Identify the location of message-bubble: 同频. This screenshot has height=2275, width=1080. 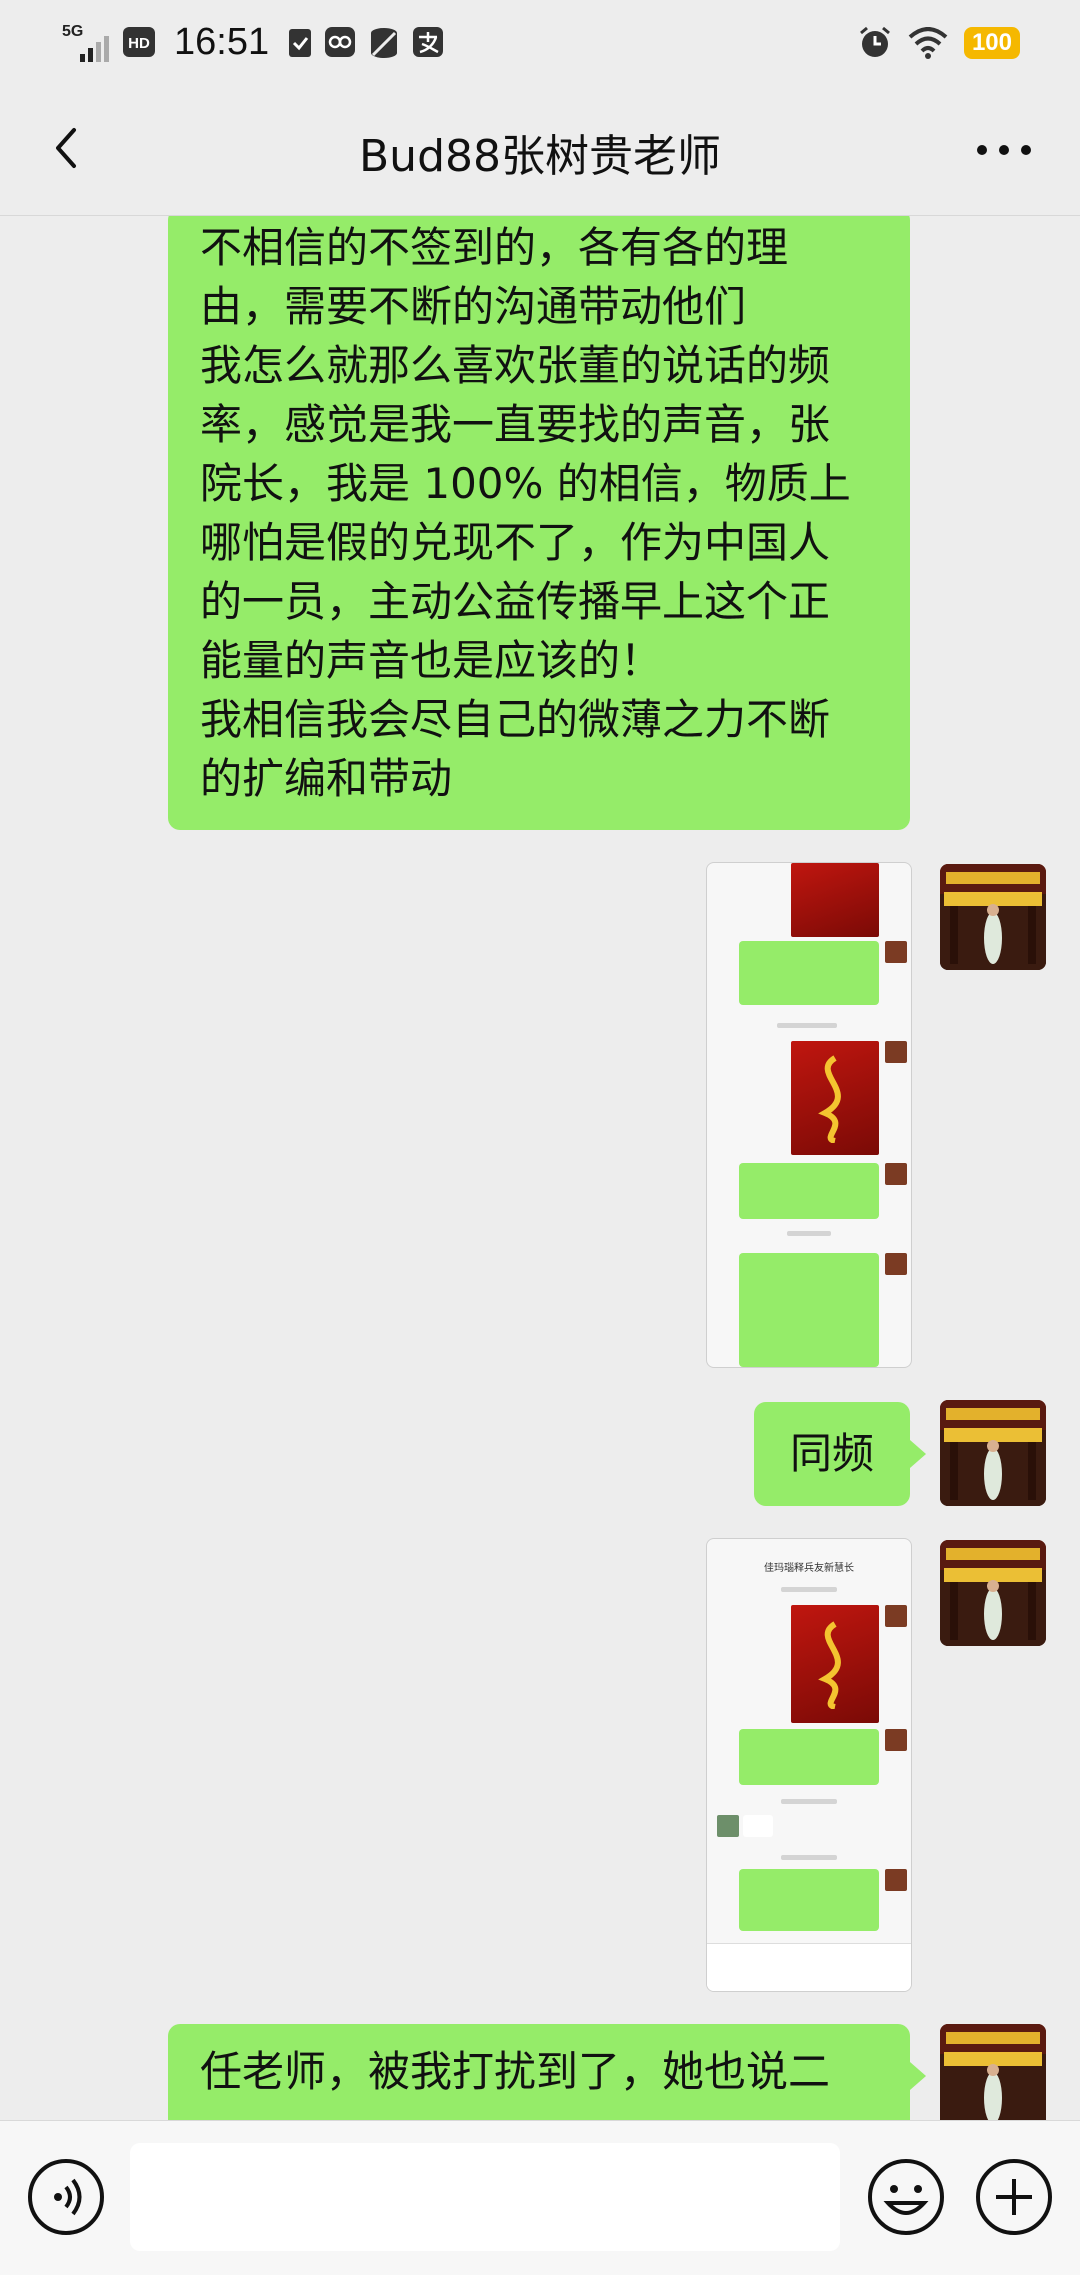
(832, 1454).